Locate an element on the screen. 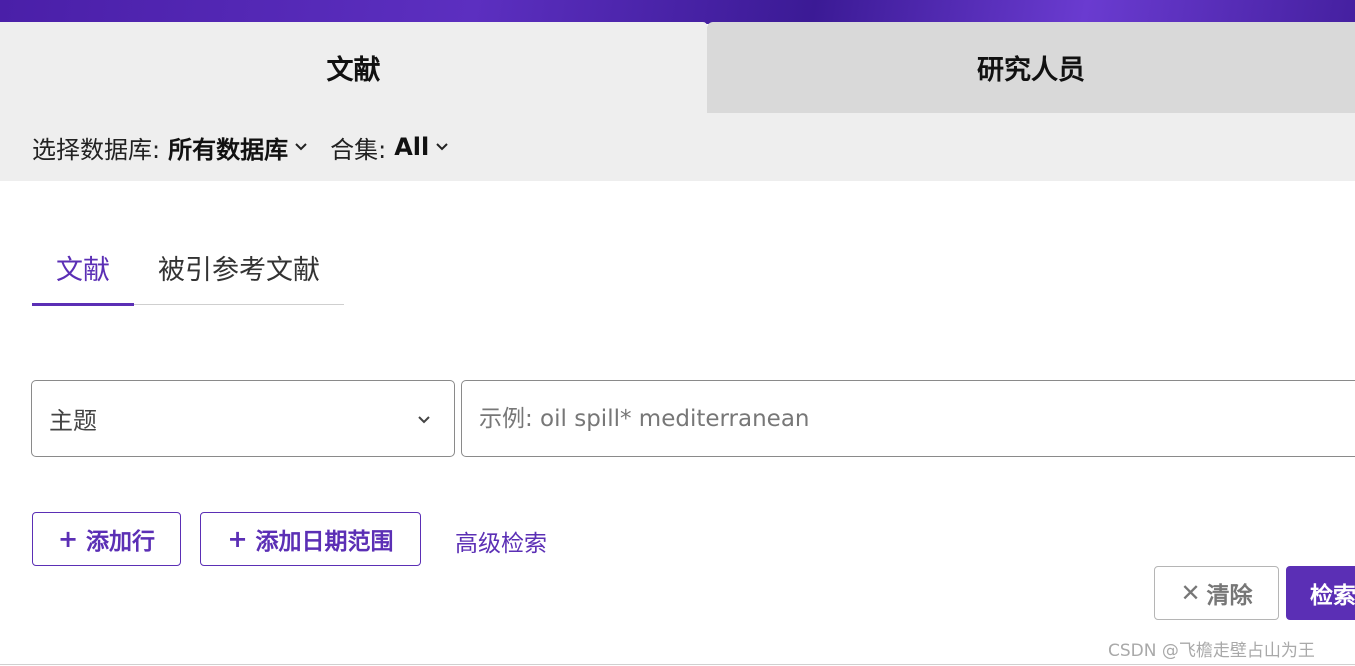  tab-researchers-label: 研究人员 is located at coordinates (1031, 70).